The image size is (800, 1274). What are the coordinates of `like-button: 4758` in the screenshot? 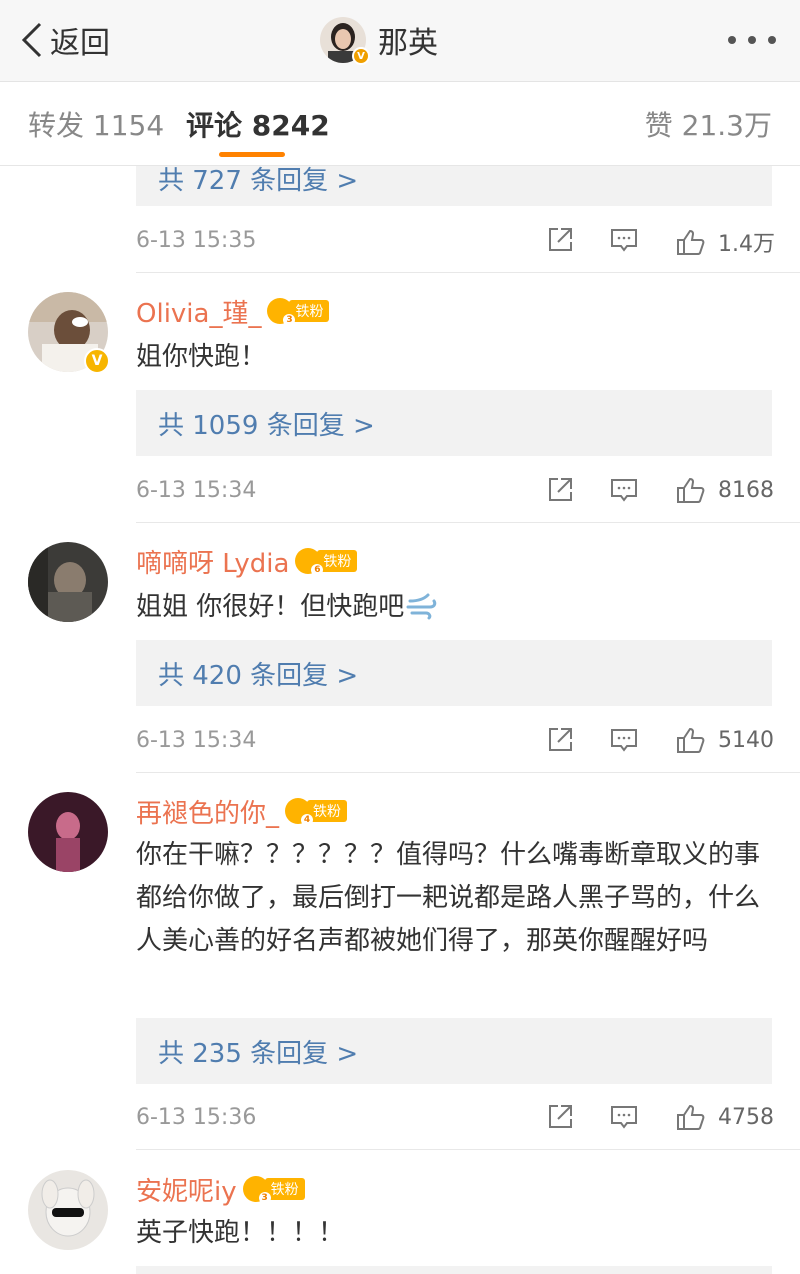 It's located at (725, 1117).